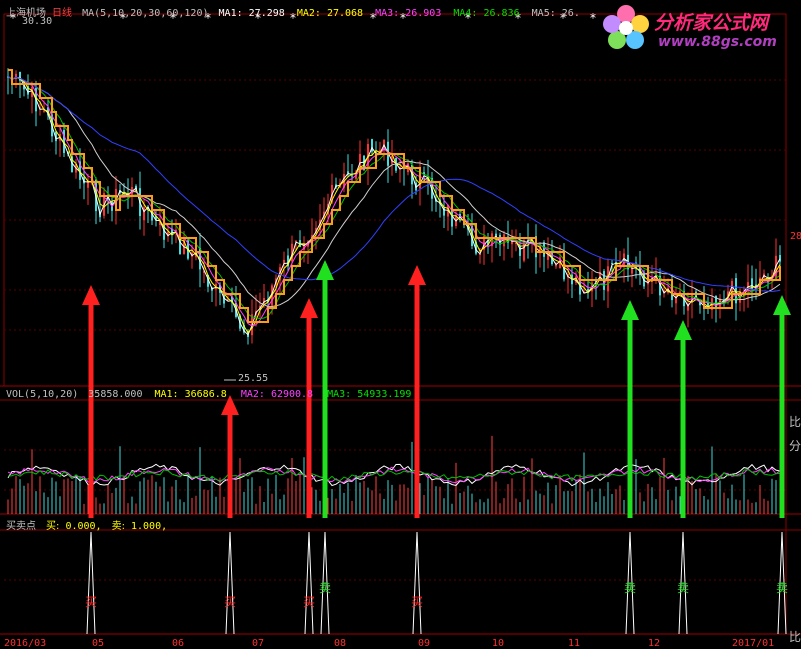 Image resolution: width=801 pixels, height=649 pixels. I want to click on vol-label: VOL(5,10,20), so click(42, 394).